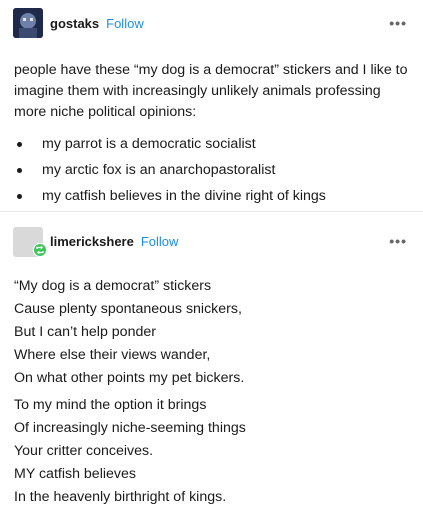 This screenshot has height=512, width=423. What do you see at coordinates (130, 428) in the screenshot?
I see `poem-line: Of increasingly niche-seeming things` at bounding box center [130, 428].